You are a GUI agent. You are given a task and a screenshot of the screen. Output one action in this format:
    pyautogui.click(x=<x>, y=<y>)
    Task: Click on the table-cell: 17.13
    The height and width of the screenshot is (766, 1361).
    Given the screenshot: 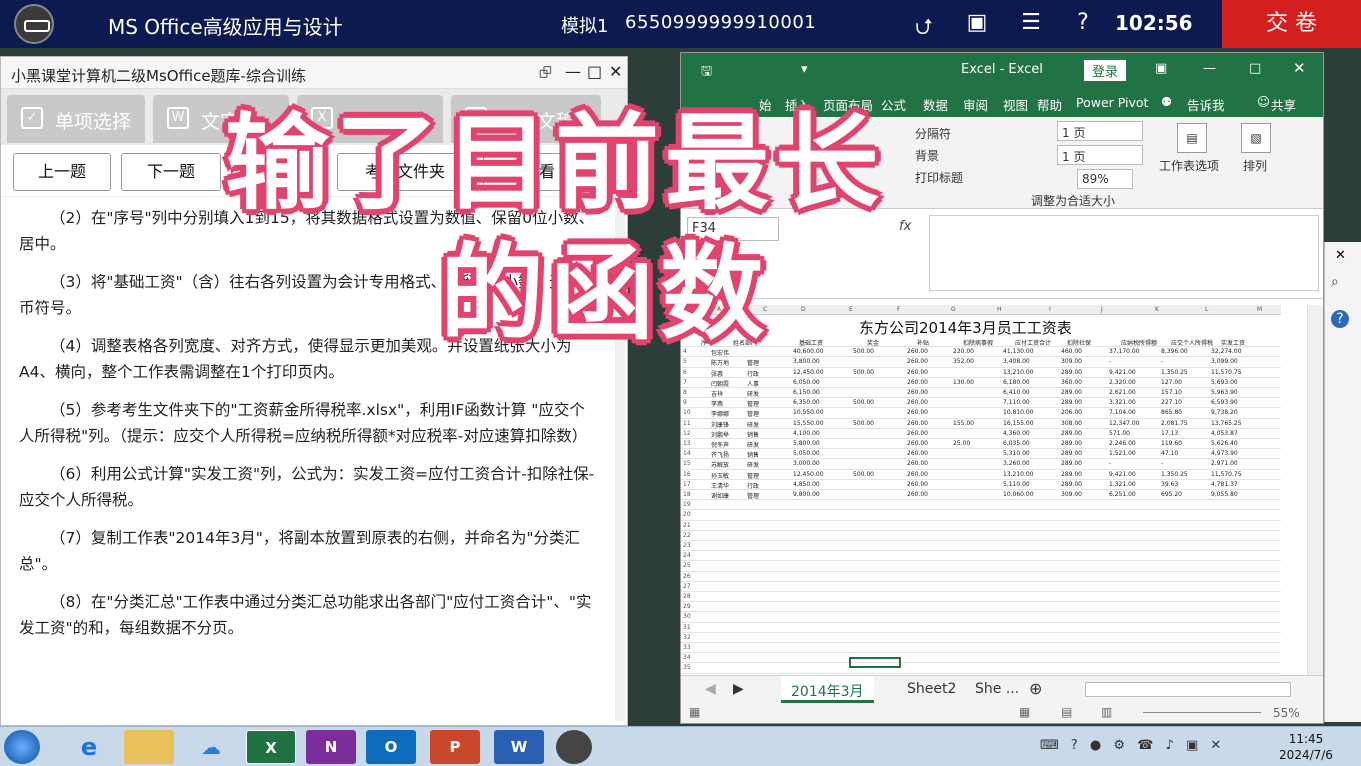 What is the action you would take?
    pyautogui.click(x=1169, y=433)
    